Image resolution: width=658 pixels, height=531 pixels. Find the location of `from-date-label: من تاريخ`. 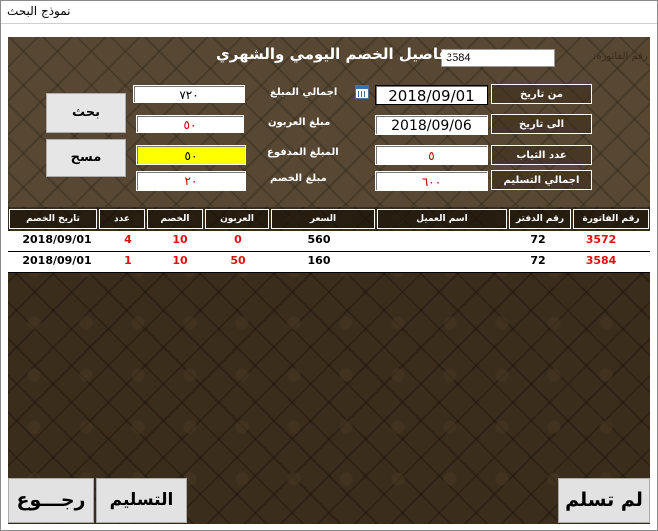

from-date-label: من تاريخ is located at coordinates (541, 94).